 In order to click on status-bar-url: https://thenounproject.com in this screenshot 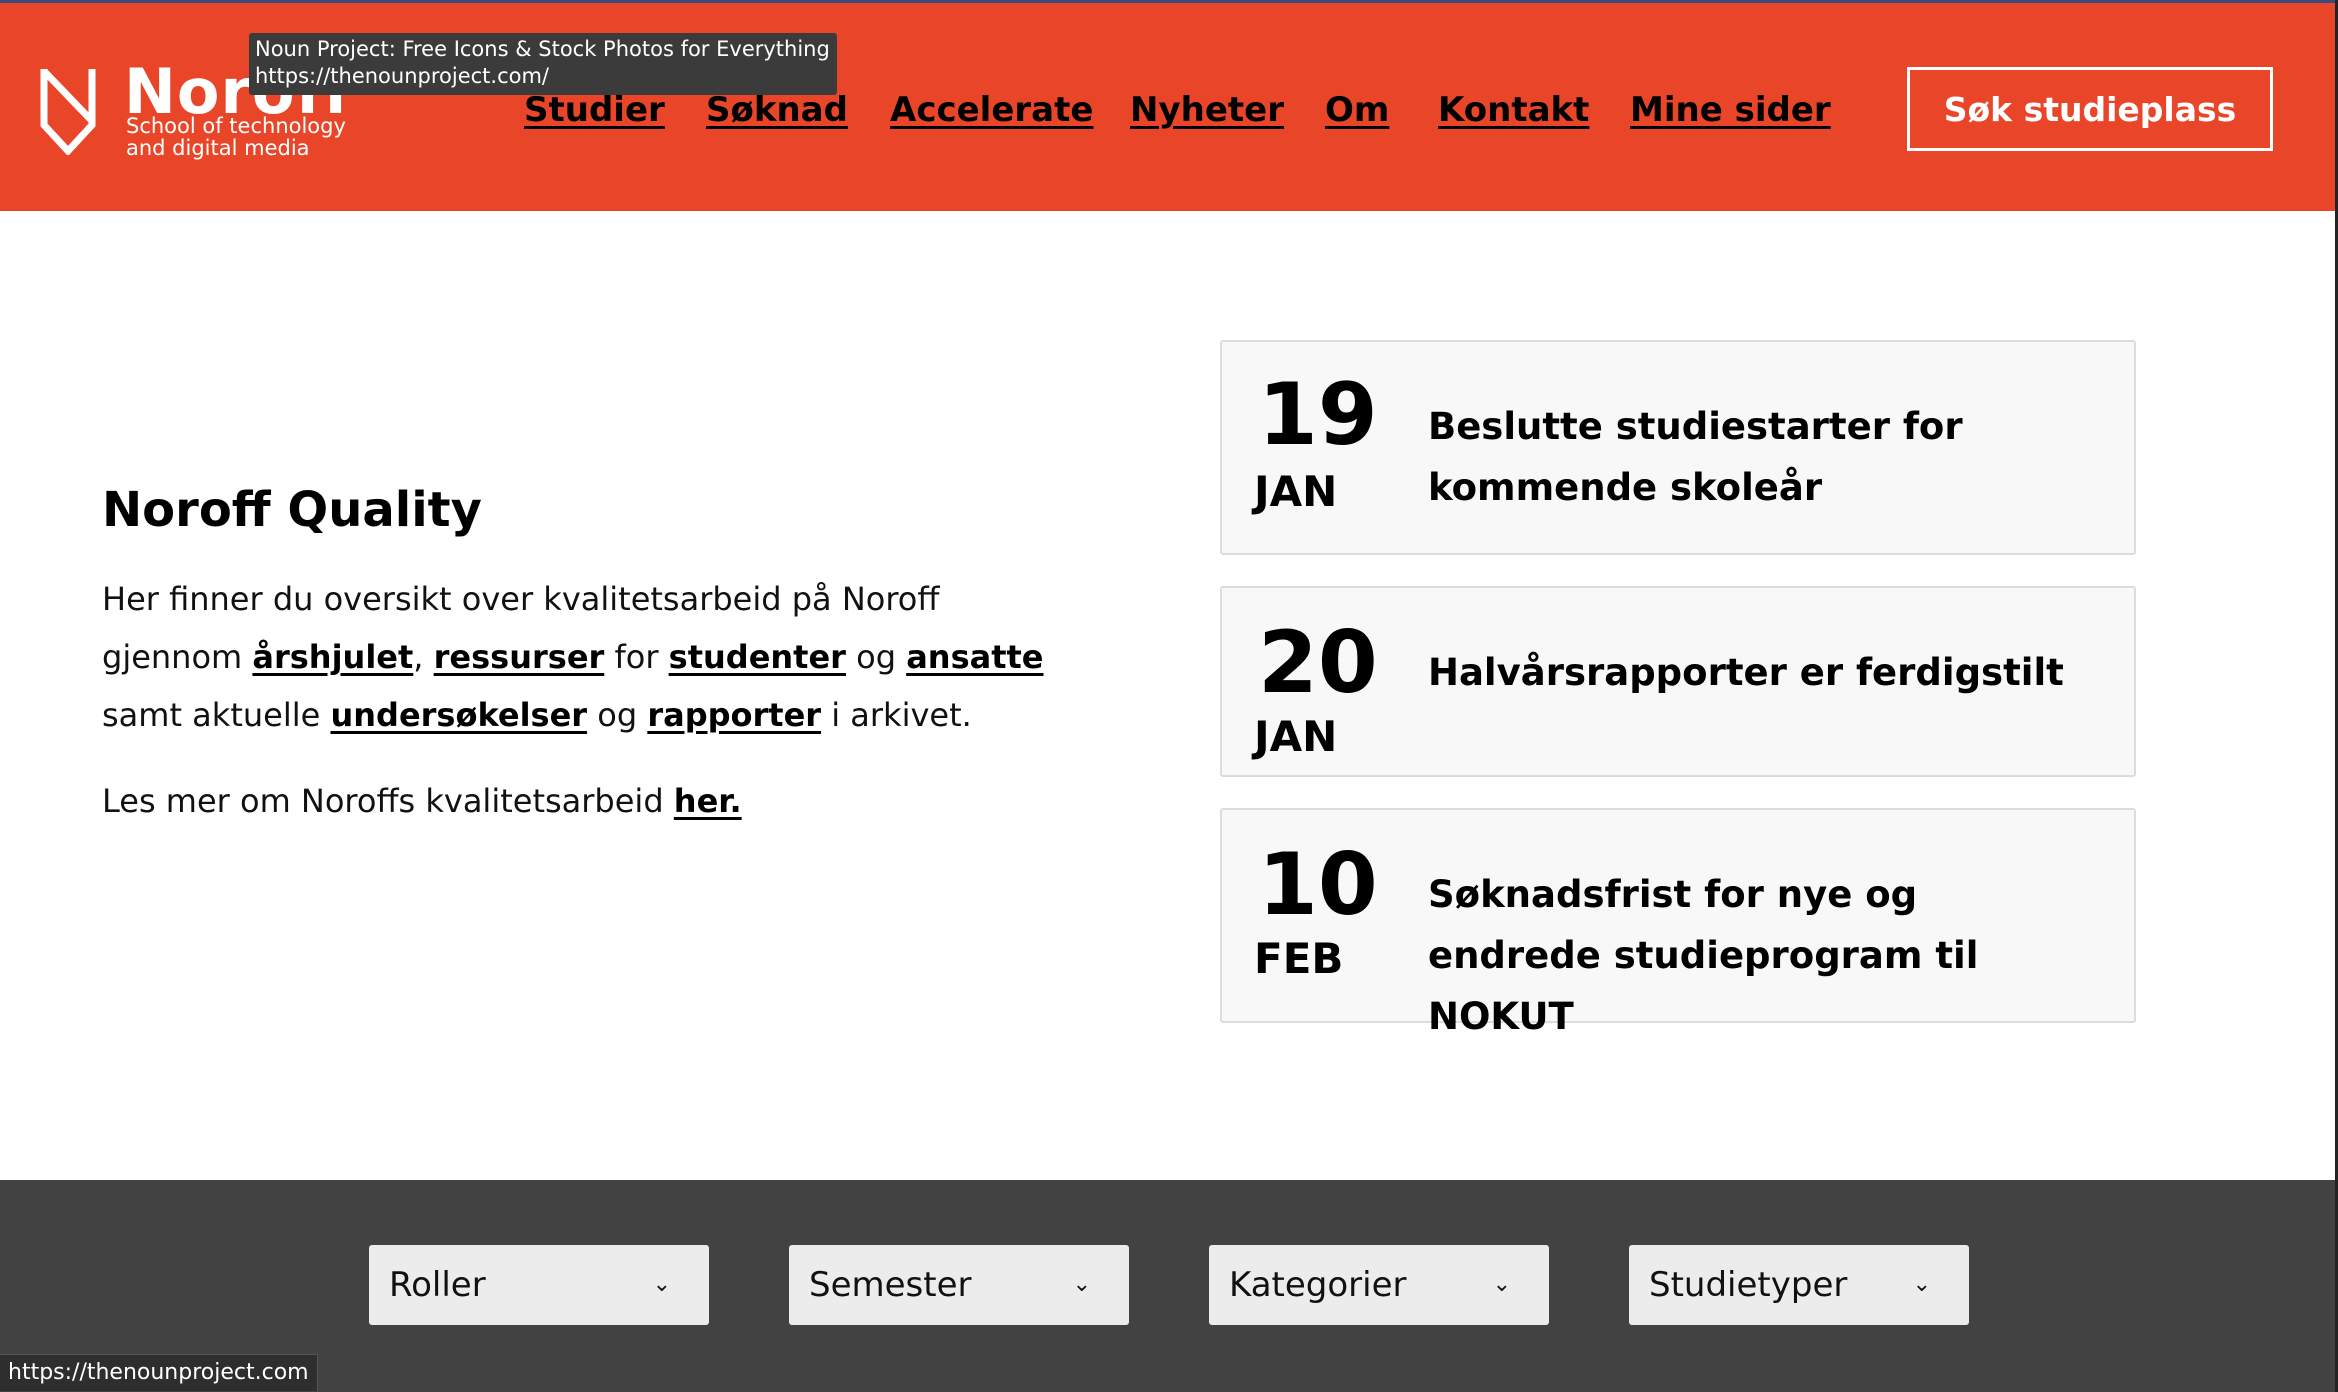, I will do `click(159, 1372)`.